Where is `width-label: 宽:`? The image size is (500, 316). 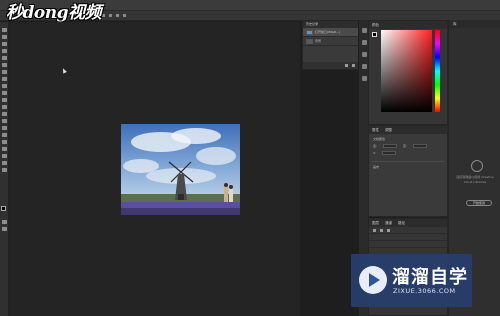
width-label: 宽: is located at coordinates (375, 146).